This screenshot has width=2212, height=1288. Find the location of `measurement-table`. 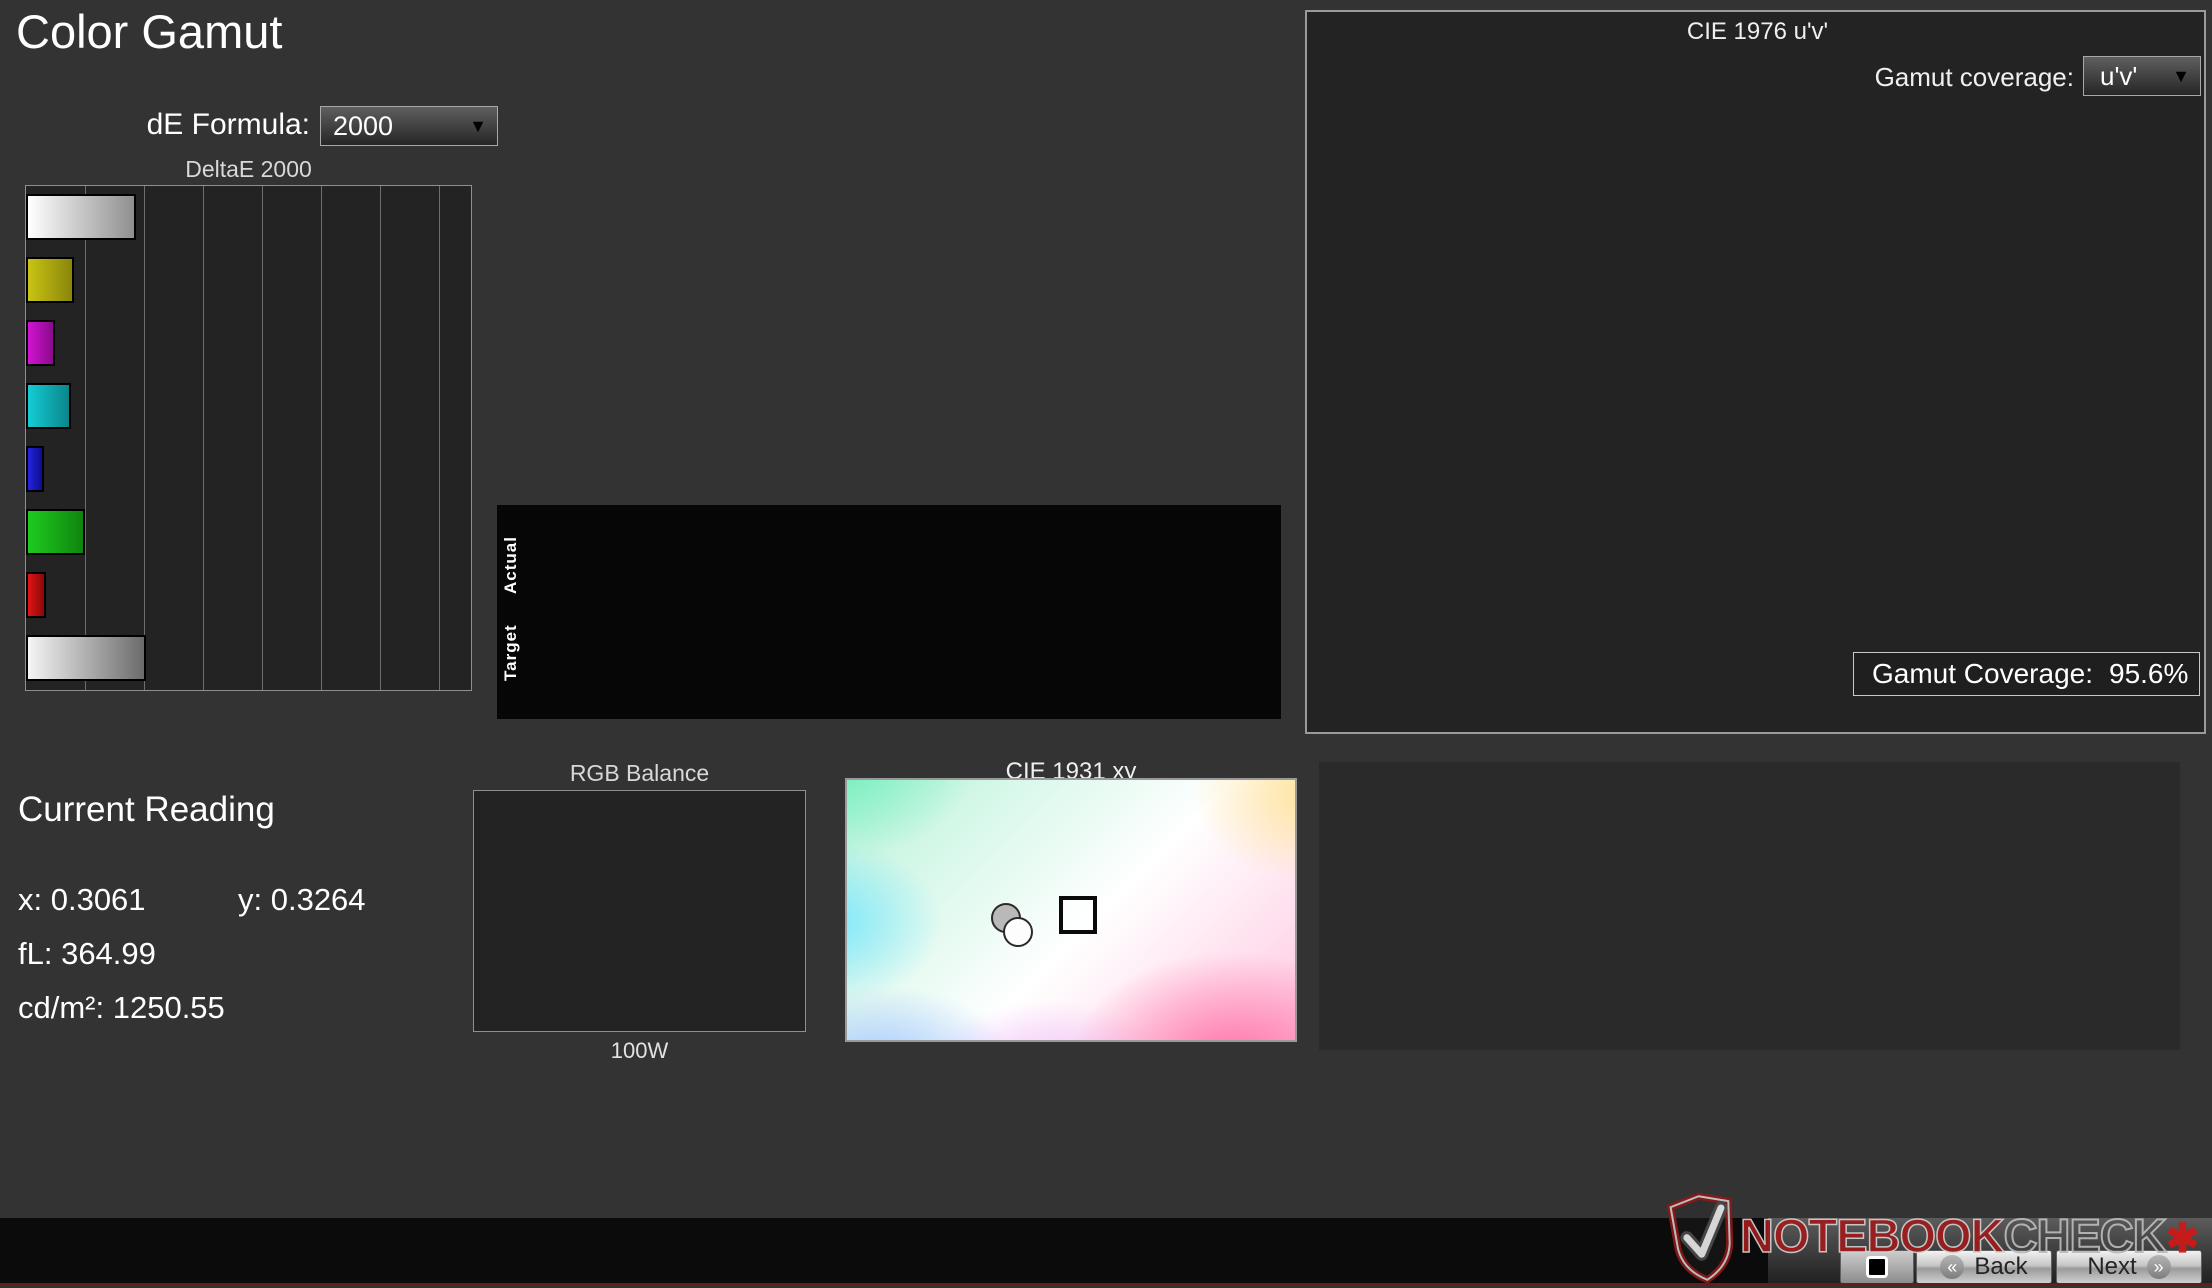

measurement-table is located at coordinates (1749, 906).